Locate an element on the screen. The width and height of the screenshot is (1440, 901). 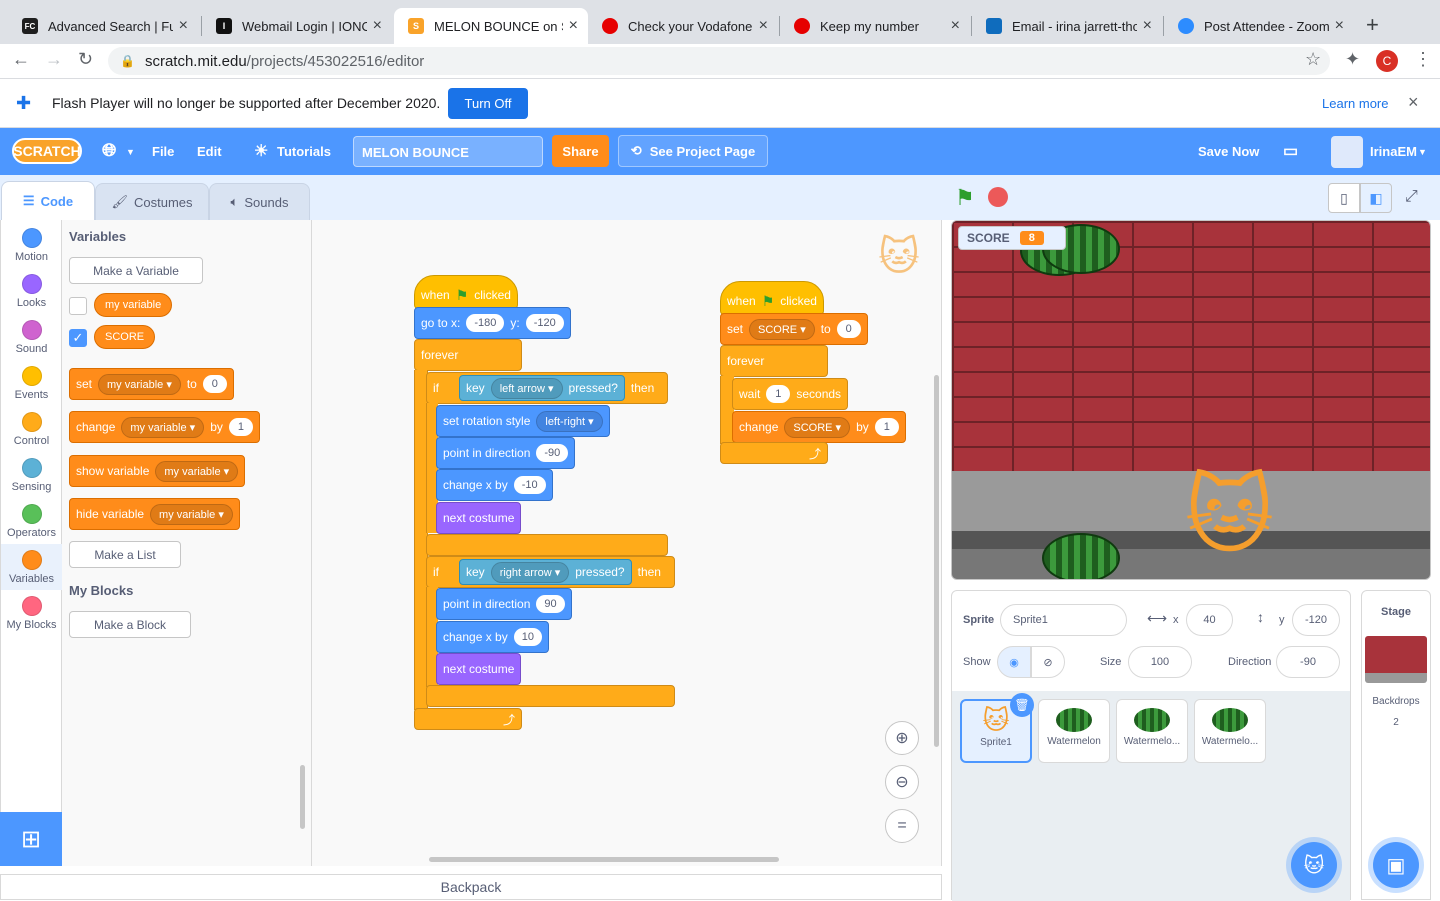
change-x-block: change x by 10 is located at coordinates (492, 637).